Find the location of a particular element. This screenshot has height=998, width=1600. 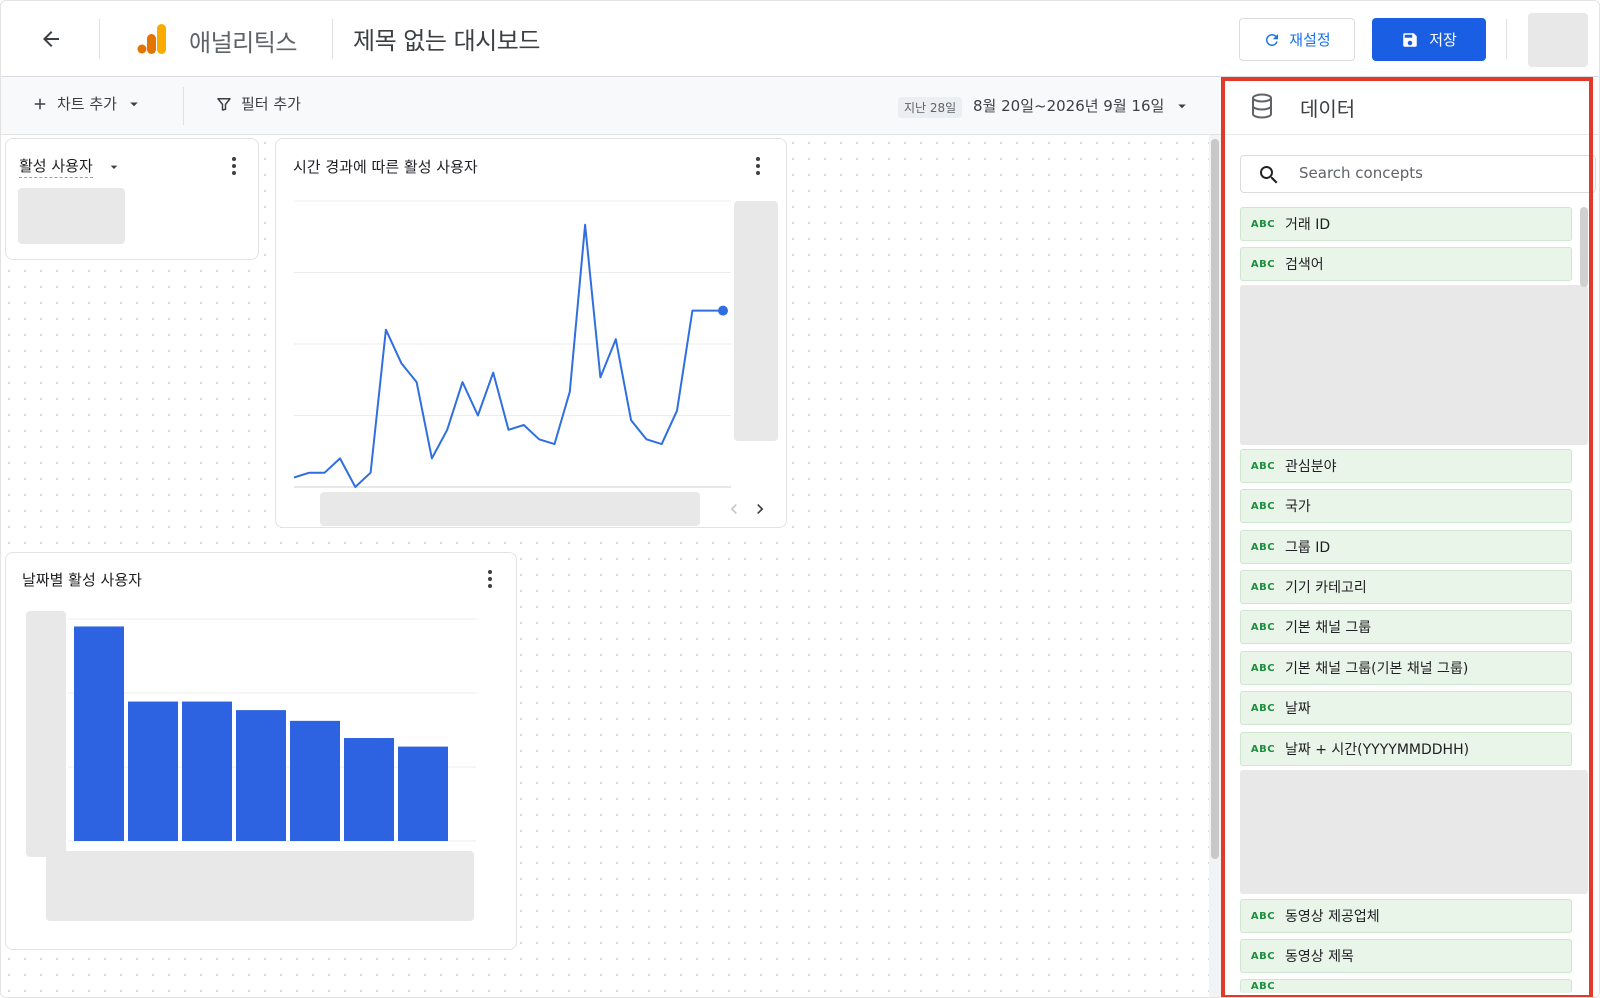

reset-label: 재설정 is located at coordinates (1310, 40).